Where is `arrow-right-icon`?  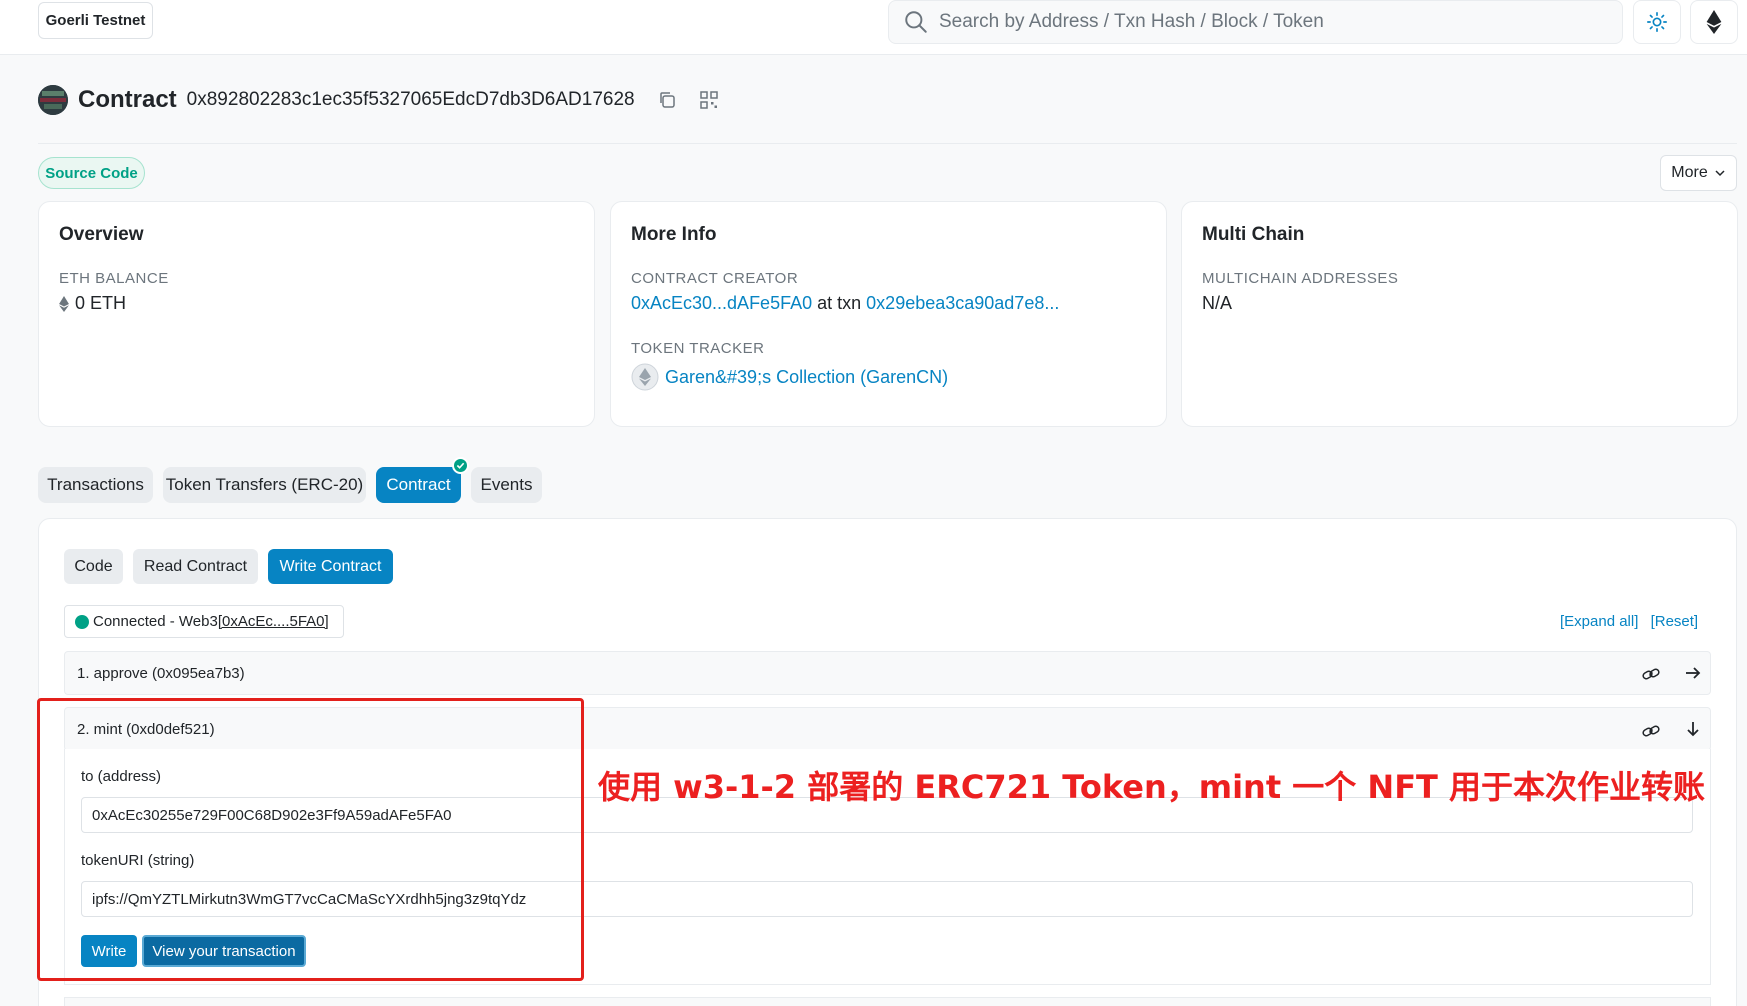
arrow-right-icon is located at coordinates (1693, 673).